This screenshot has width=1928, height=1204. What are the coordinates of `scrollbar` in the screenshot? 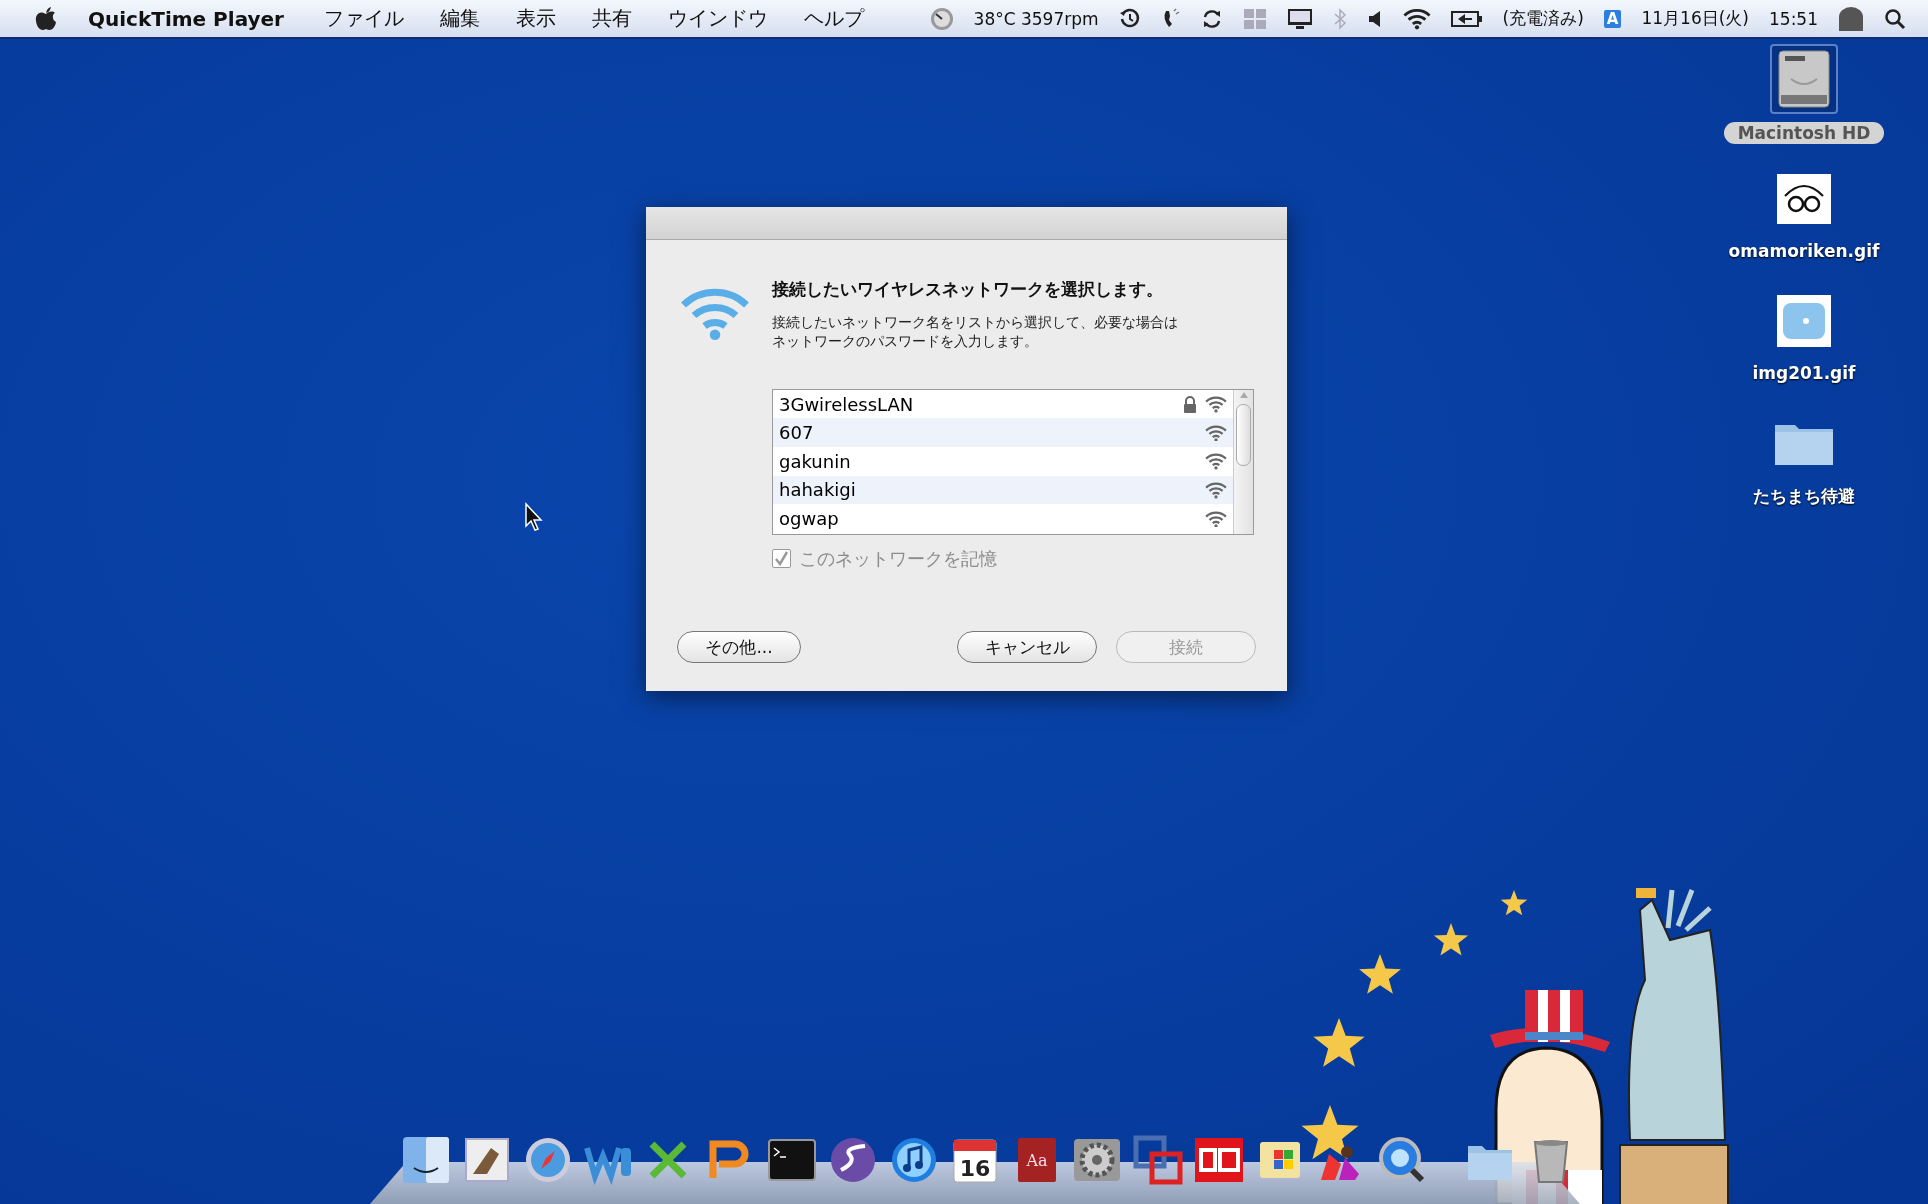 It's located at (1243, 461).